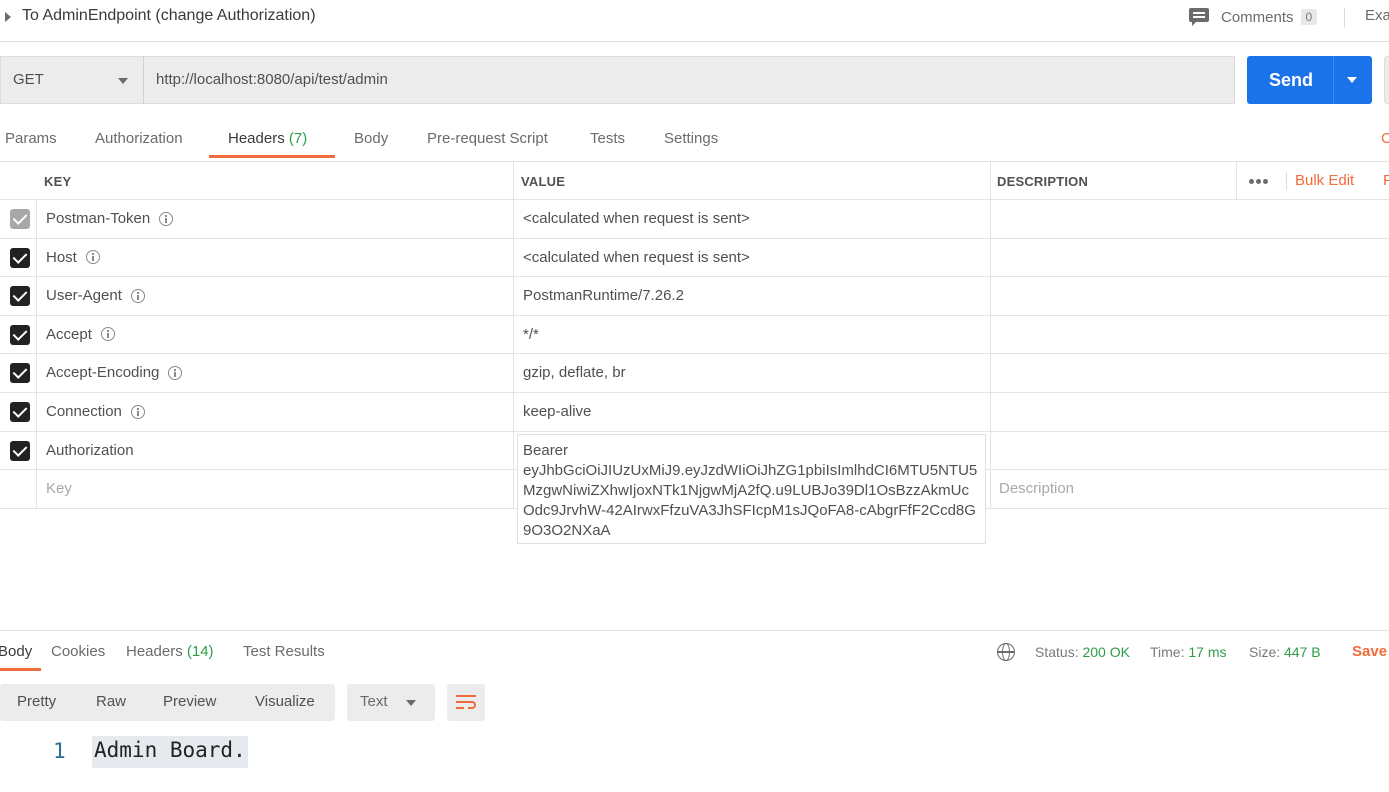  I want to click on tab-headers-count: (7), so click(298, 138).